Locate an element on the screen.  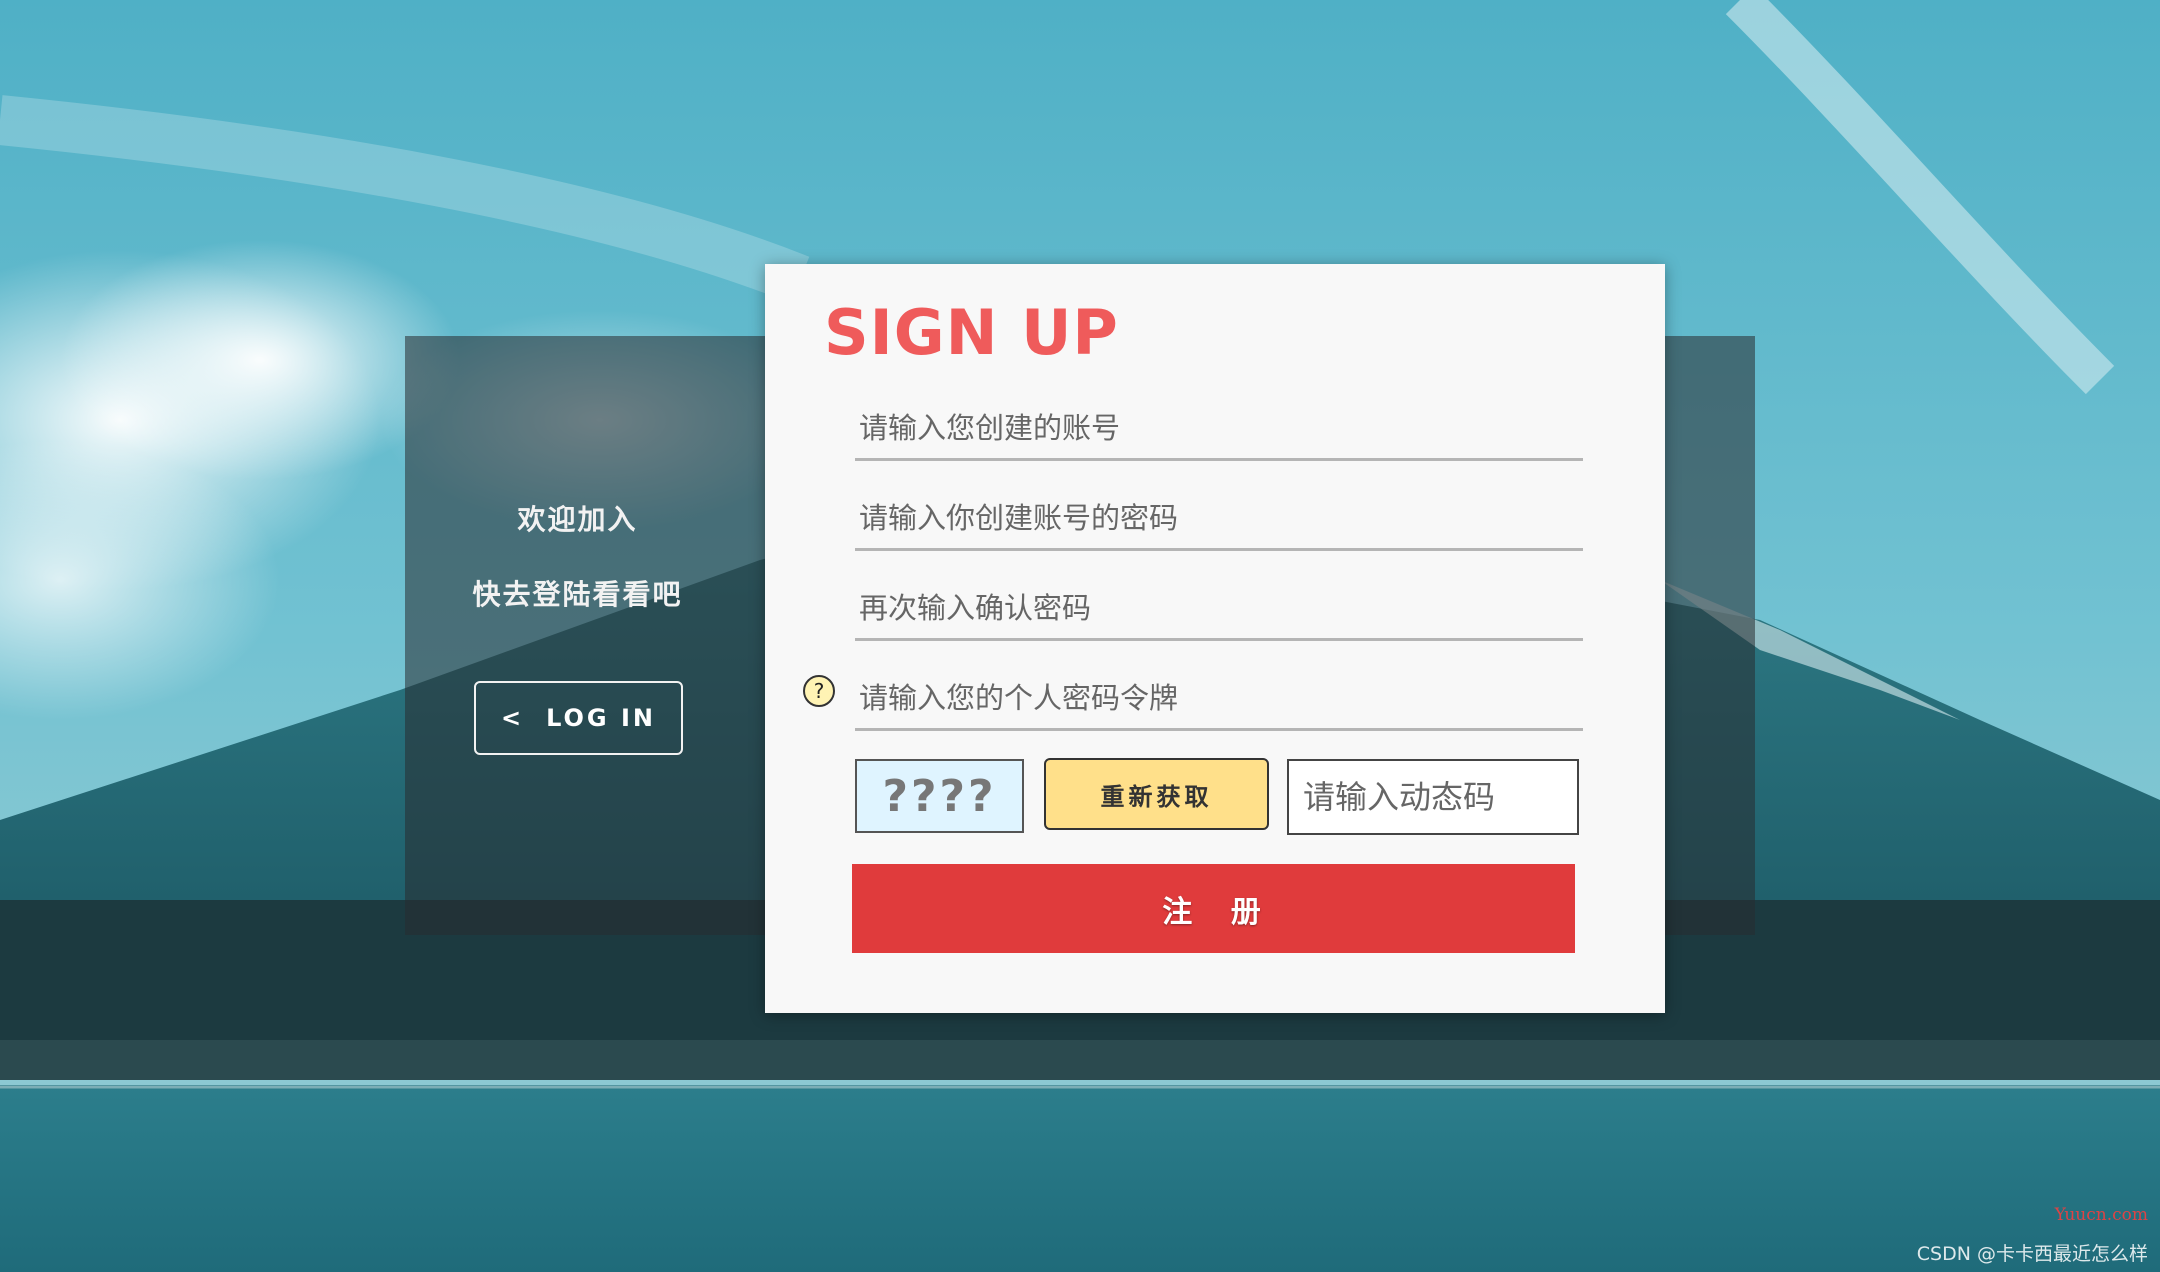
dynamic-code-input is located at coordinates (1433, 797).